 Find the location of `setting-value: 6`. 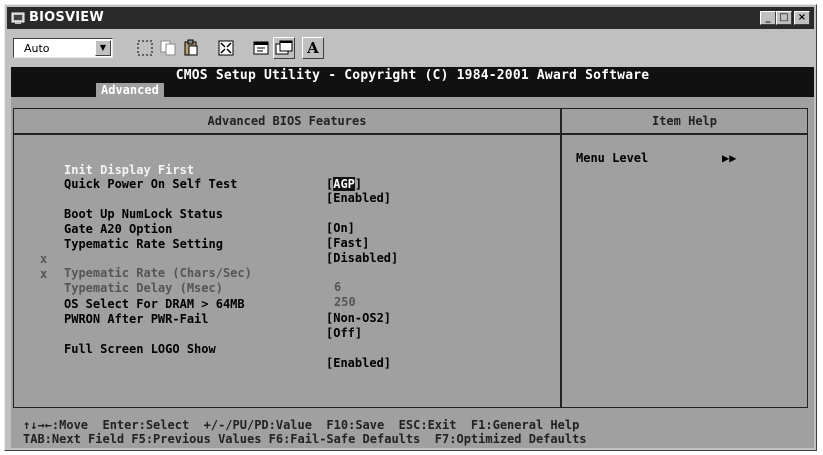

setting-value: 6 is located at coordinates (338, 287).